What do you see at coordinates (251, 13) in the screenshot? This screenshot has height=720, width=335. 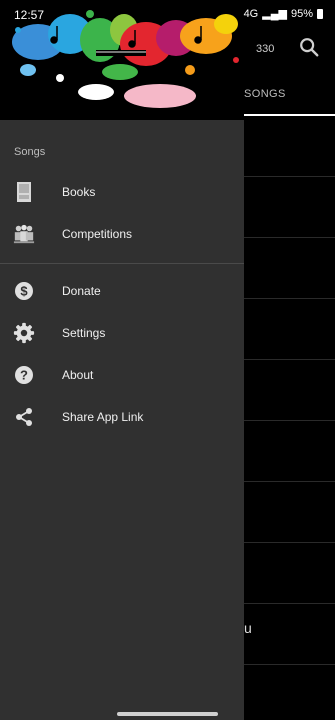 I see `network-label: 4G` at bounding box center [251, 13].